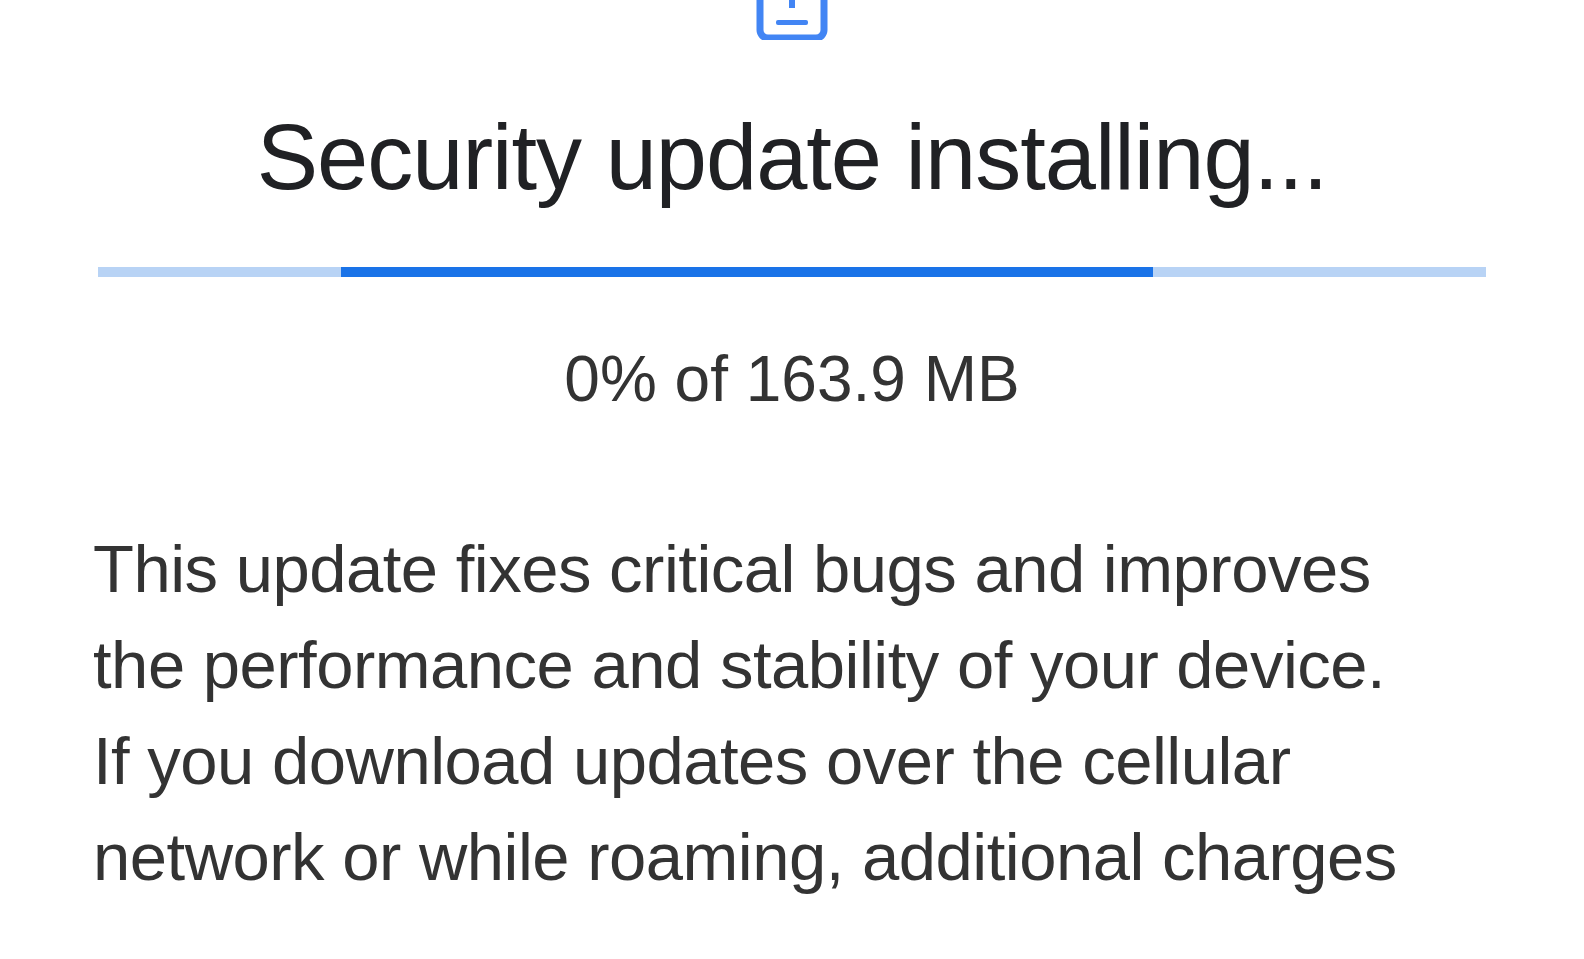  I want to click on phone-update-icon, so click(792, 20).